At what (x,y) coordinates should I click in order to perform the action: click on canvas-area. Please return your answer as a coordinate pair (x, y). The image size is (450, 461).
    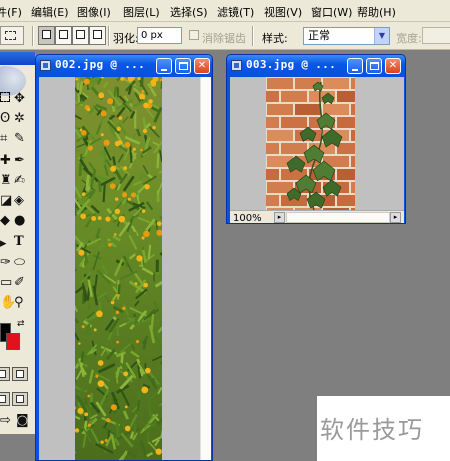
    Looking at the image, I should click on (317, 143).